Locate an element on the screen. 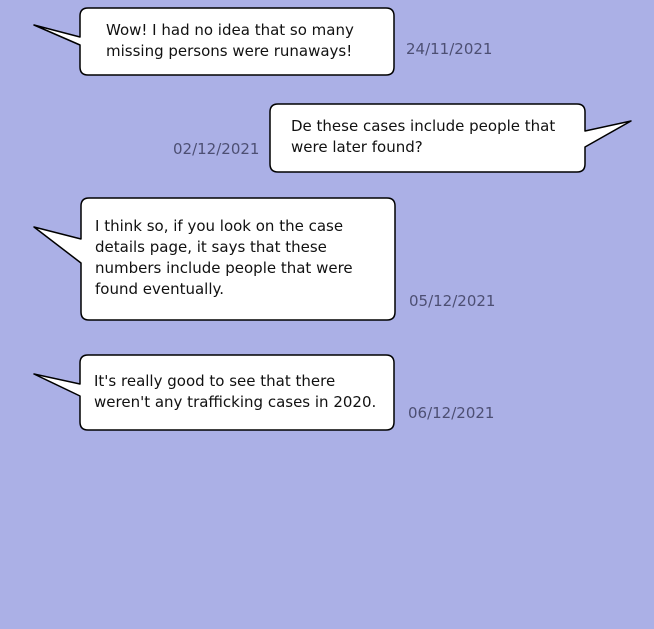 The image size is (654, 629). message-timestamp: 24/11/2021 is located at coordinates (449, 49).